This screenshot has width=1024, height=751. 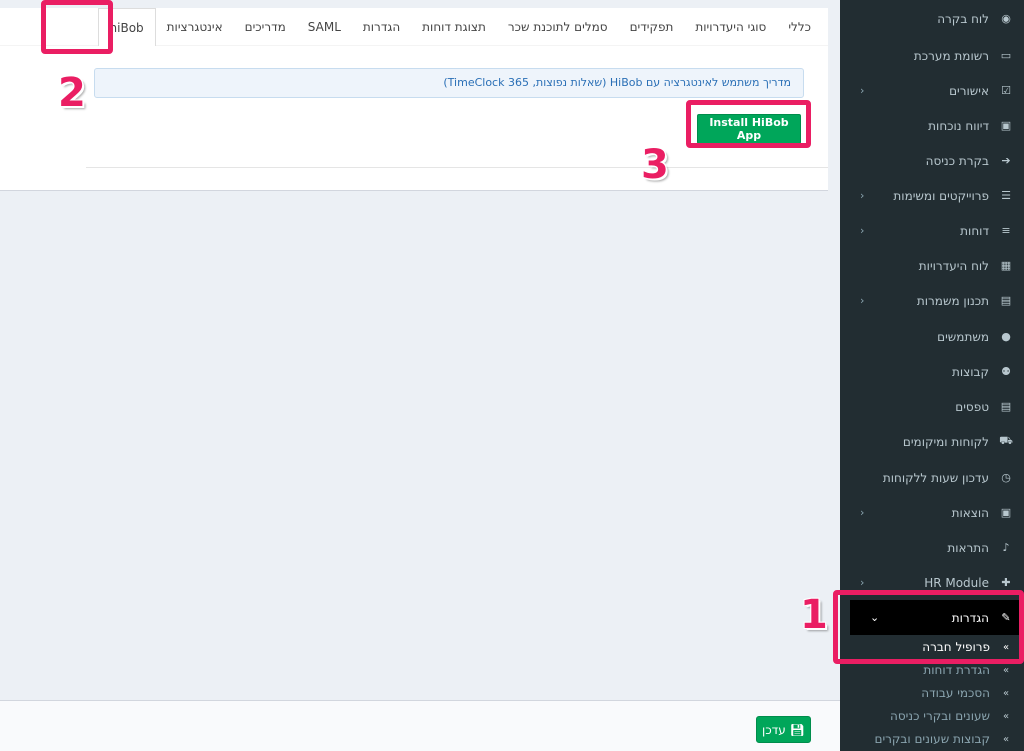 I want to click on sidebar-item-label: התראות, so click(x=968, y=547).